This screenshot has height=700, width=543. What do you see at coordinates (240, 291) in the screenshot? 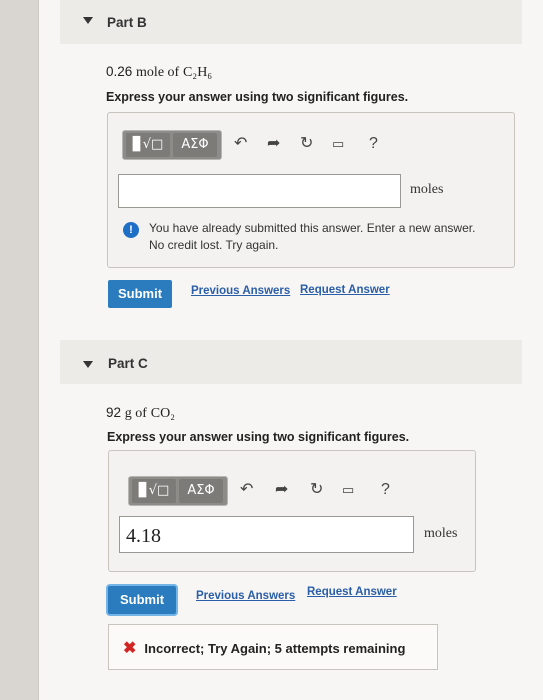
I see `part-b-previous-answers-link: Previous Answers` at bounding box center [240, 291].